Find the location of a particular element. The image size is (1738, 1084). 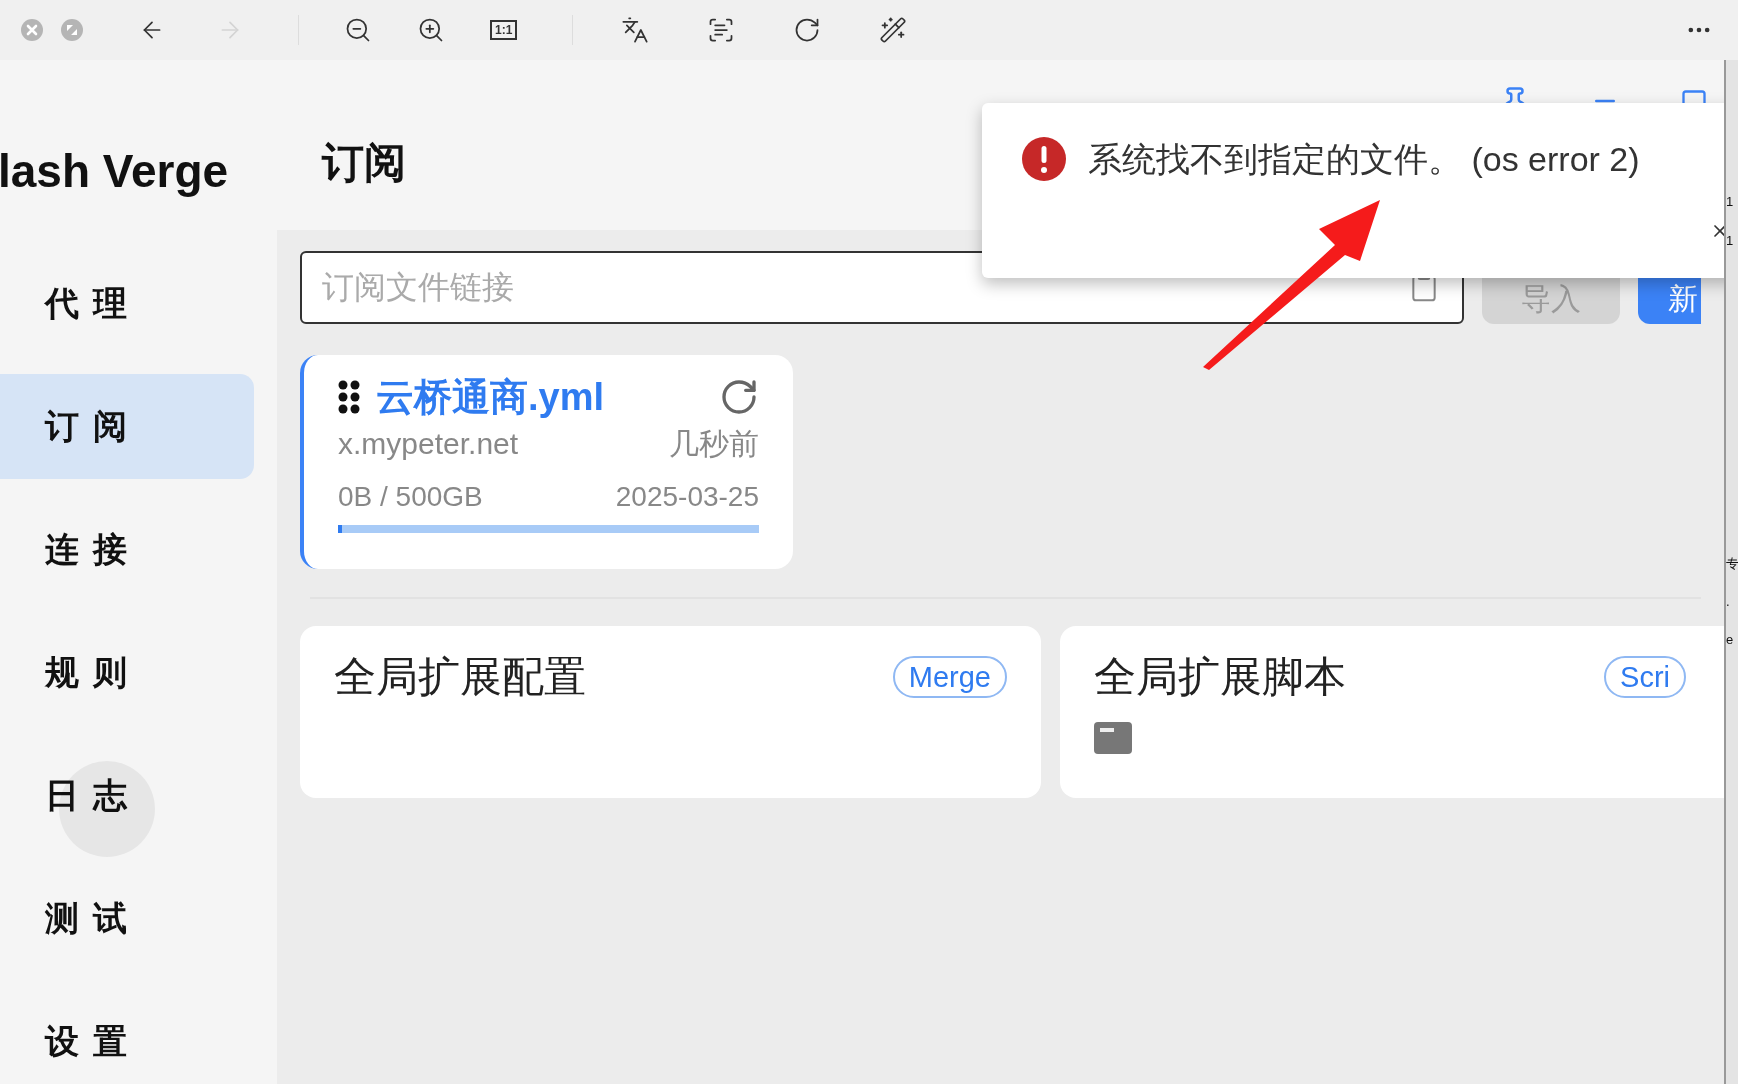

enhance-card: 全局扩展脚本 Scri is located at coordinates (1392, 712).